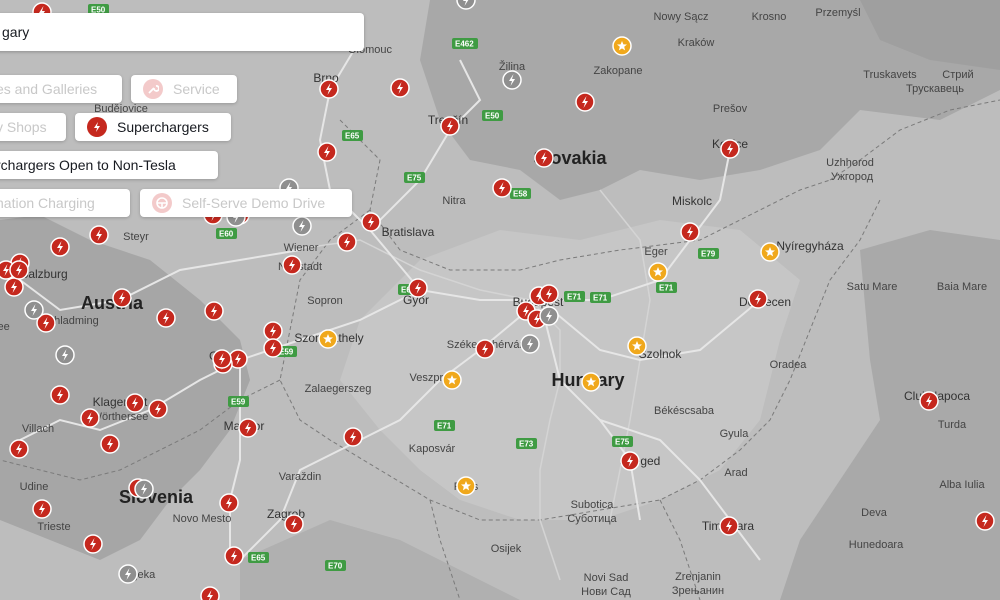 The height and width of the screenshot is (600, 1000). Describe the element at coordinates (454, 201) in the screenshot. I see `city-label: Nitra` at that location.